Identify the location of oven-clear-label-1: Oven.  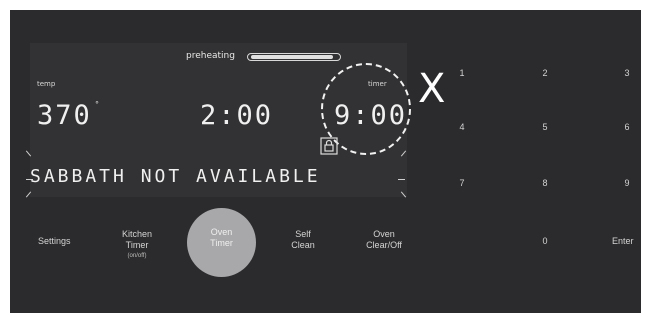
(384, 234).